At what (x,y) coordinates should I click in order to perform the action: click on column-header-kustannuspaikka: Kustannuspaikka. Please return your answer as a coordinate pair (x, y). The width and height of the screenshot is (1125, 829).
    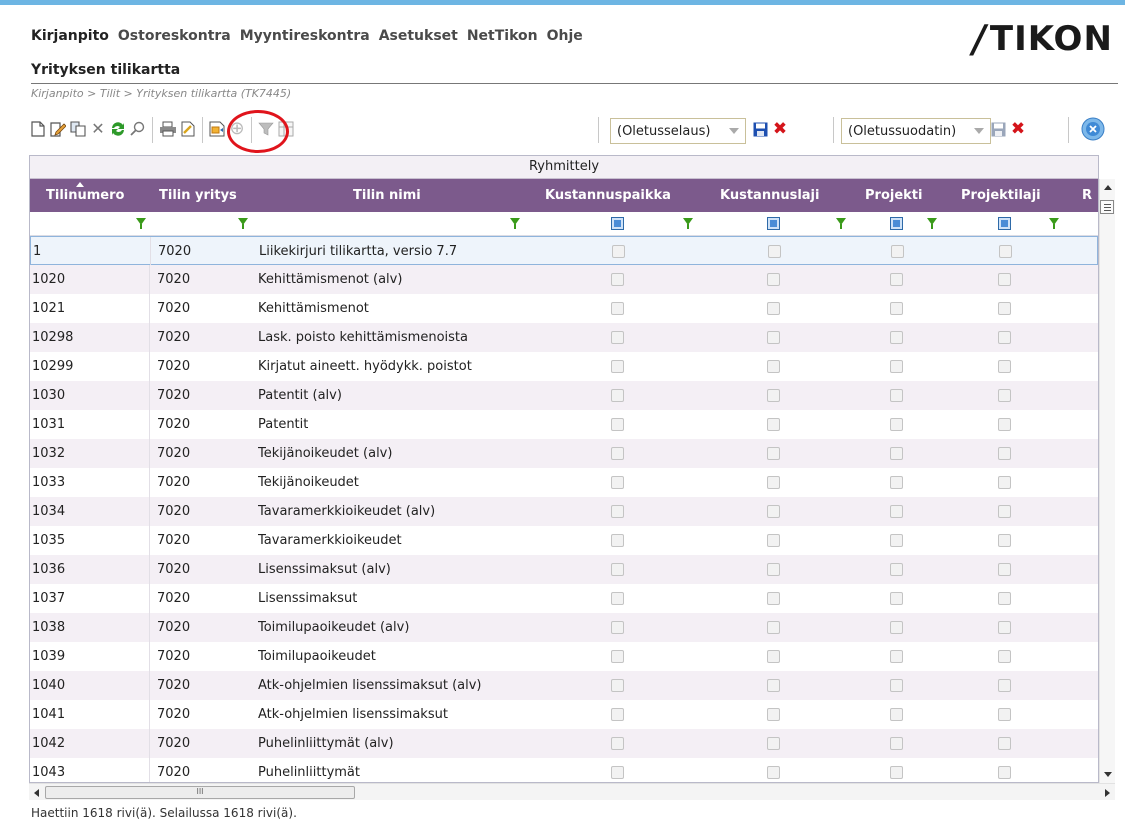
    Looking at the image, I should click on (608, 195).